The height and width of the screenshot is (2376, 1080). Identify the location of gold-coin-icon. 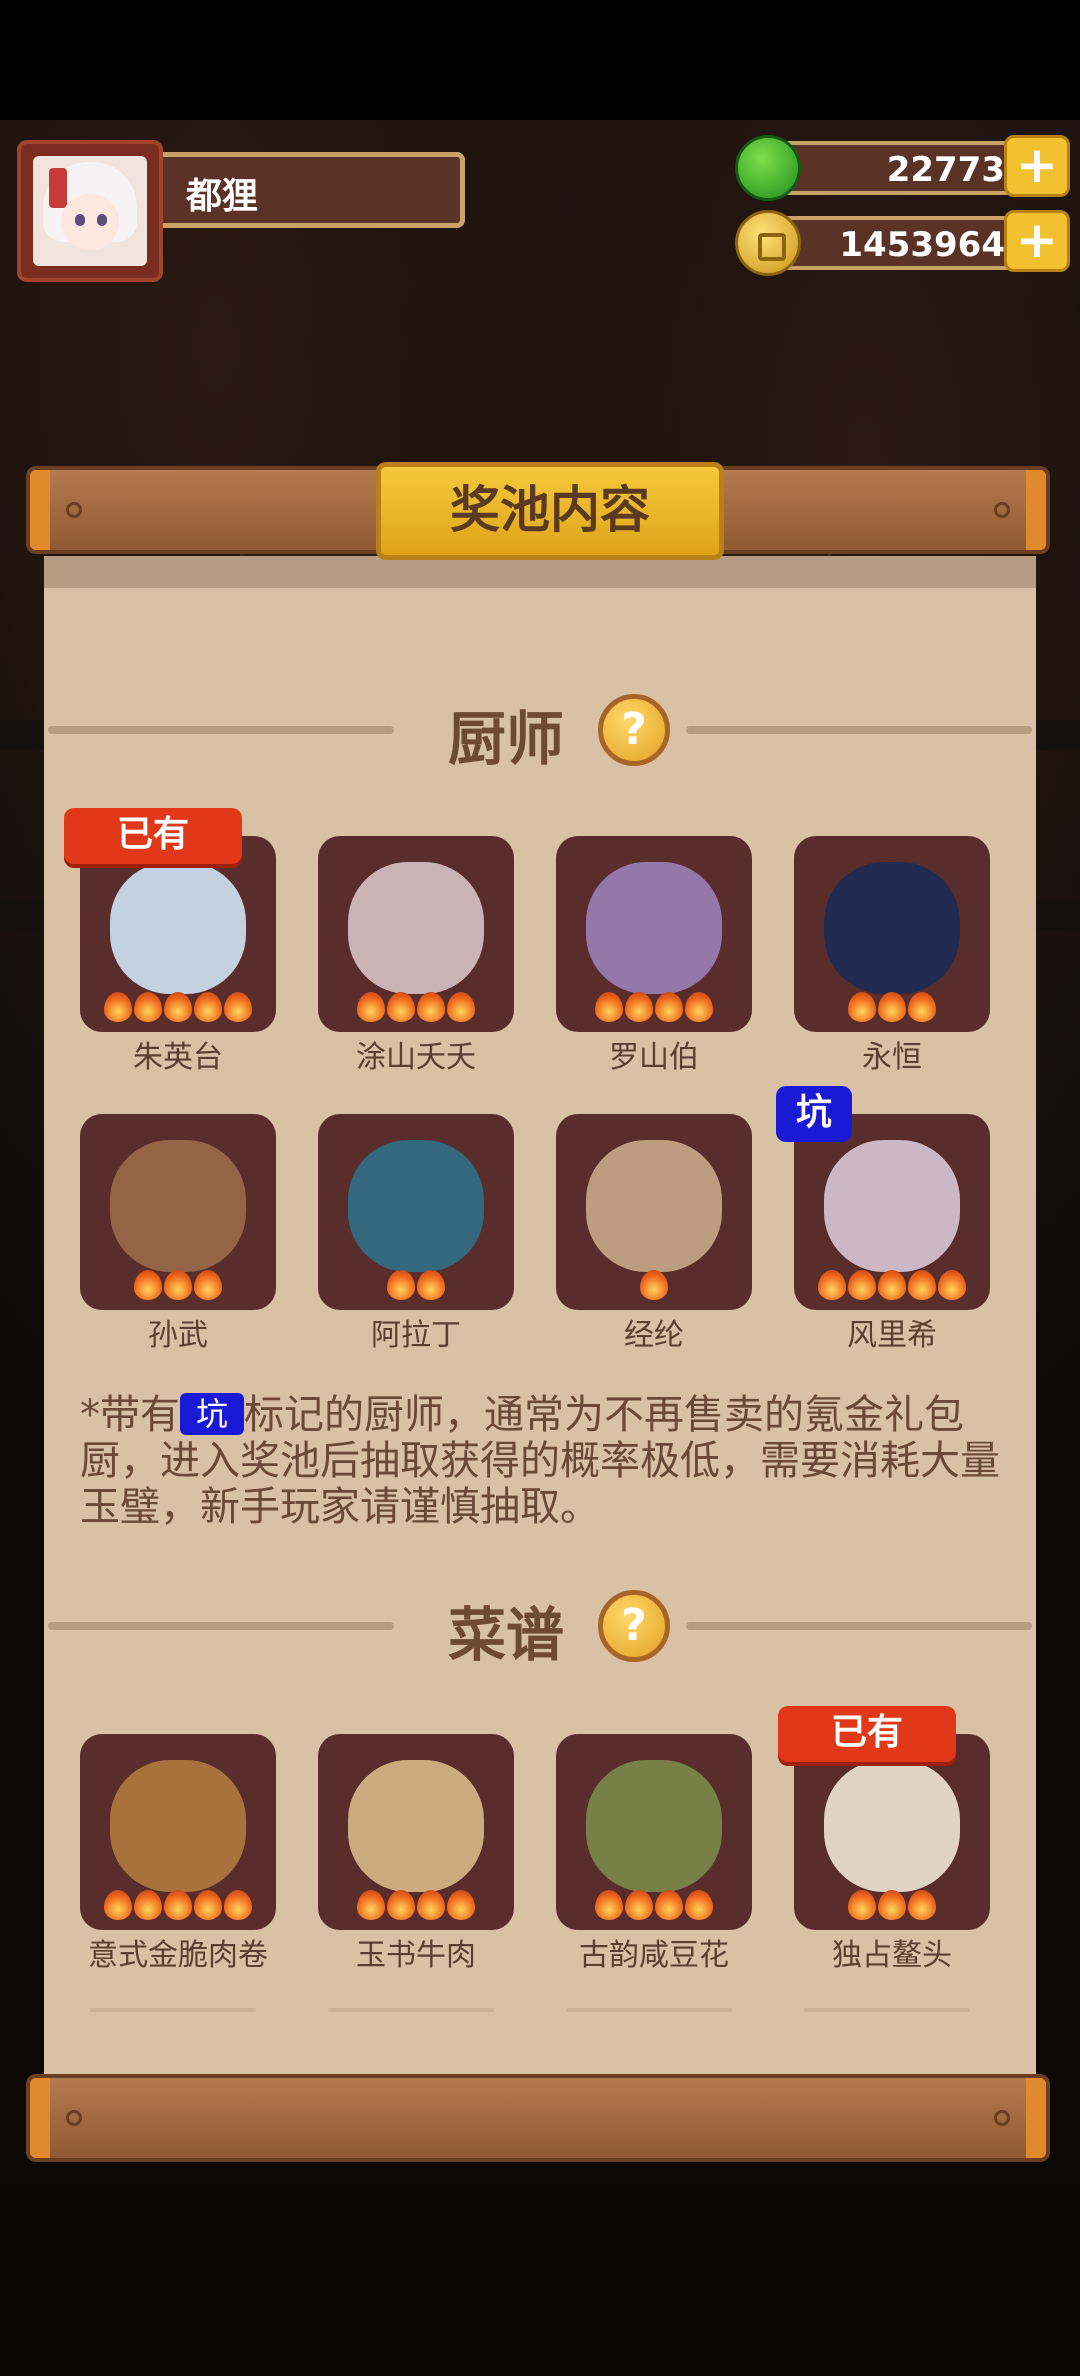
(768, 243).